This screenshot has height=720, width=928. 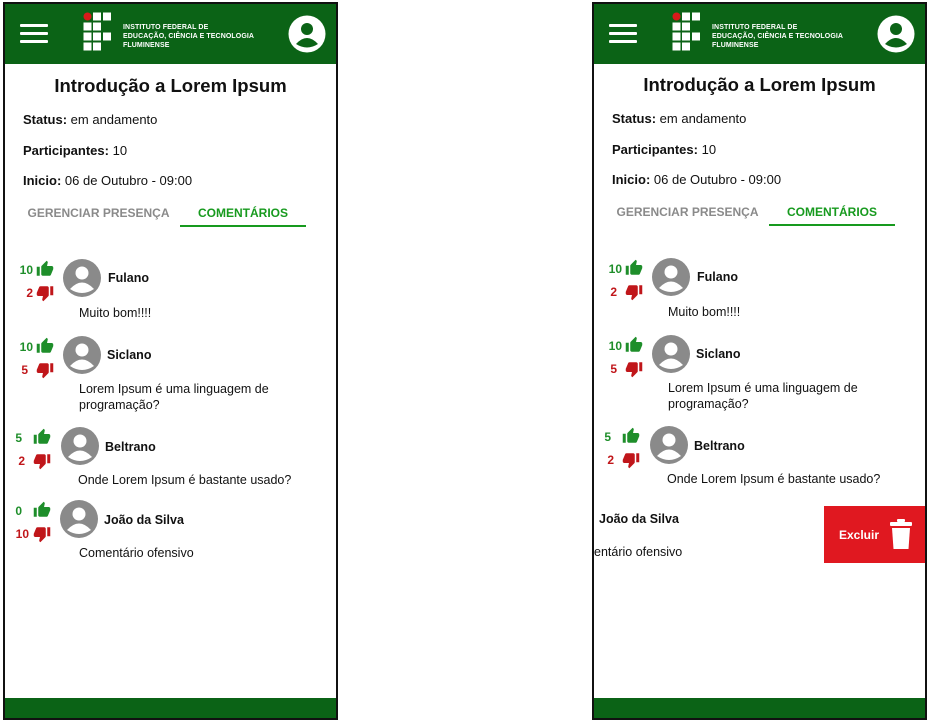 I want to click on dislike-count: 10, so click(x=22, y=534).